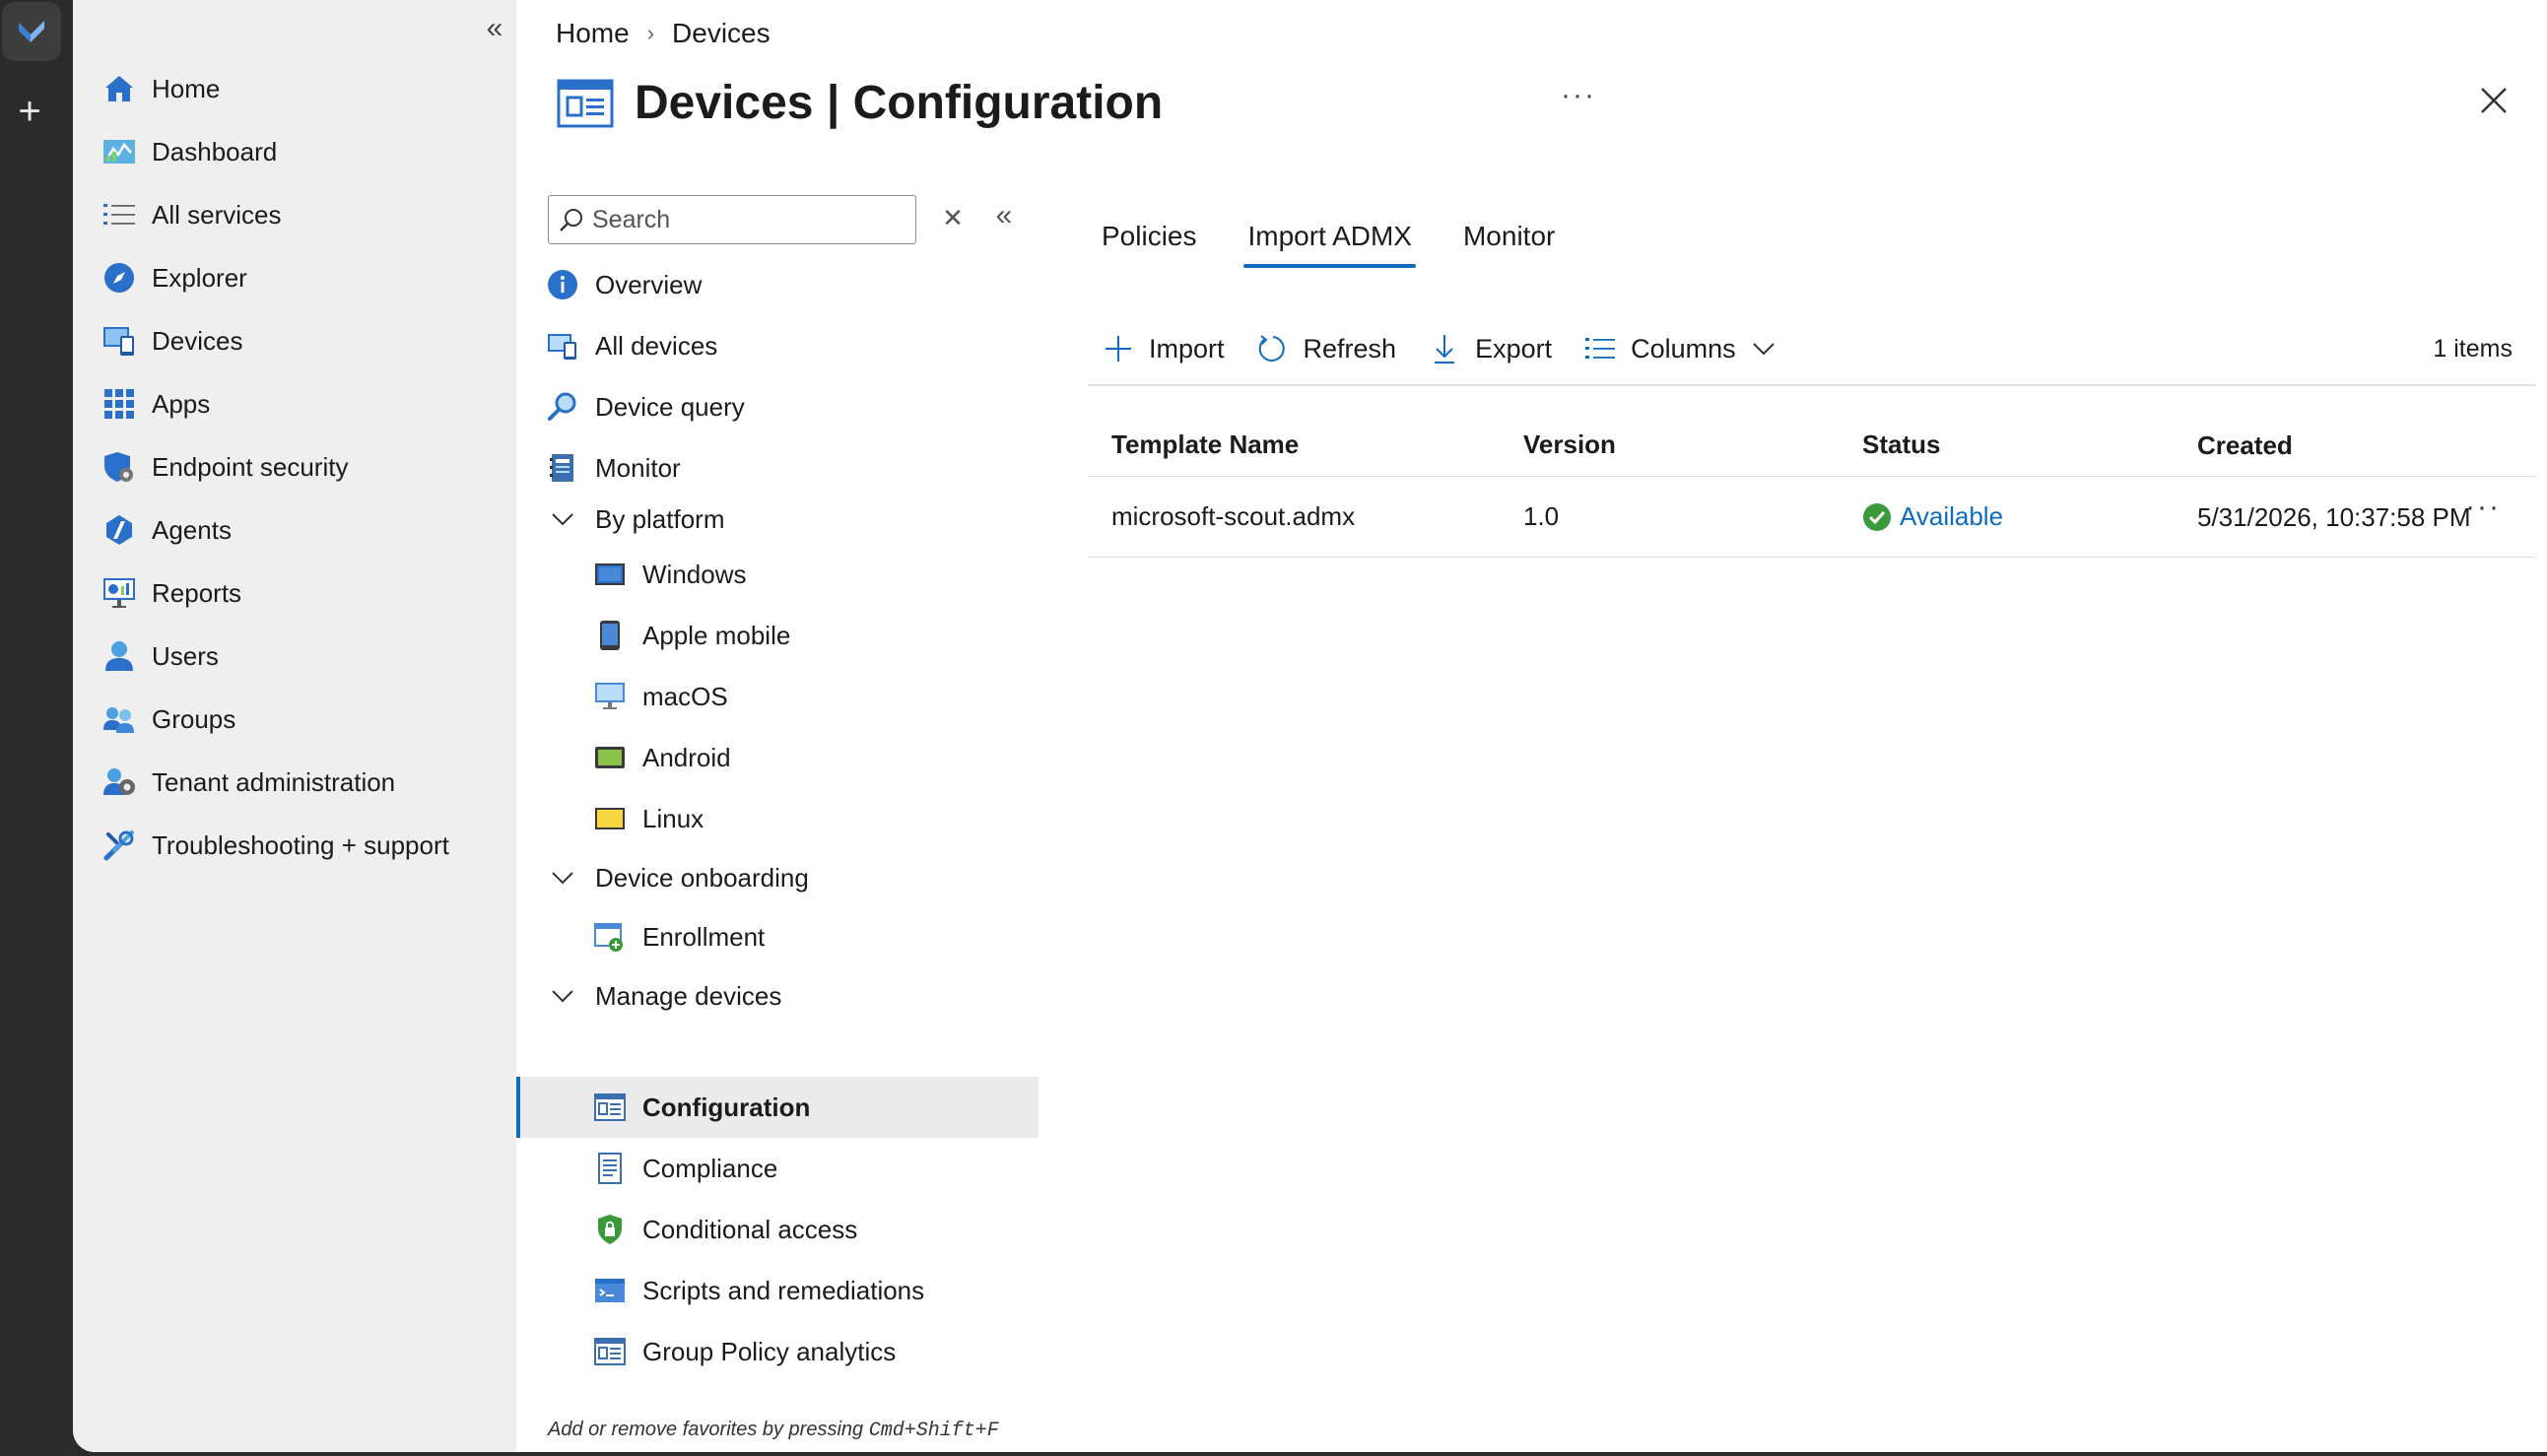  I want to click on nav-item-groups: Groups, so click(303, 719).